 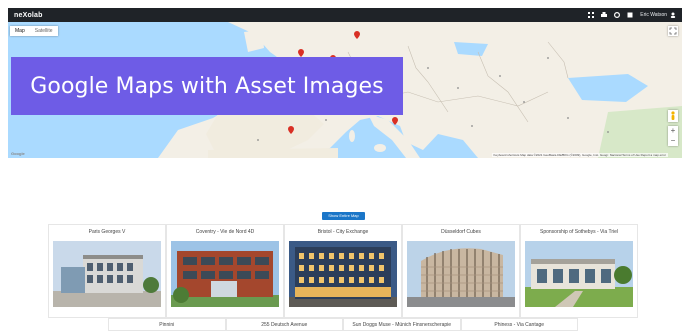 I want to click on banner-title: Google Maps with Asset Images, so click(x=207, y=86).